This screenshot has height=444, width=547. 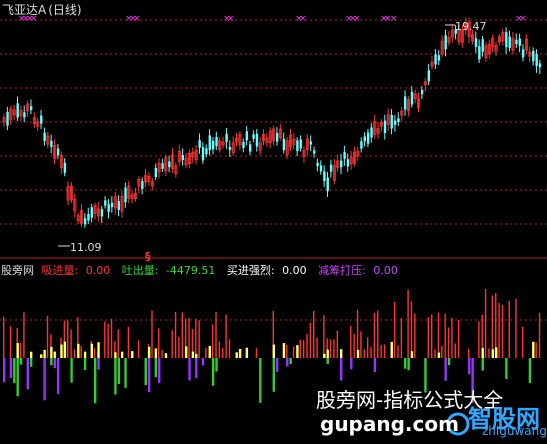 I want to click on watermark-logo-url: zhiguwang, so click(x=514, y=431).